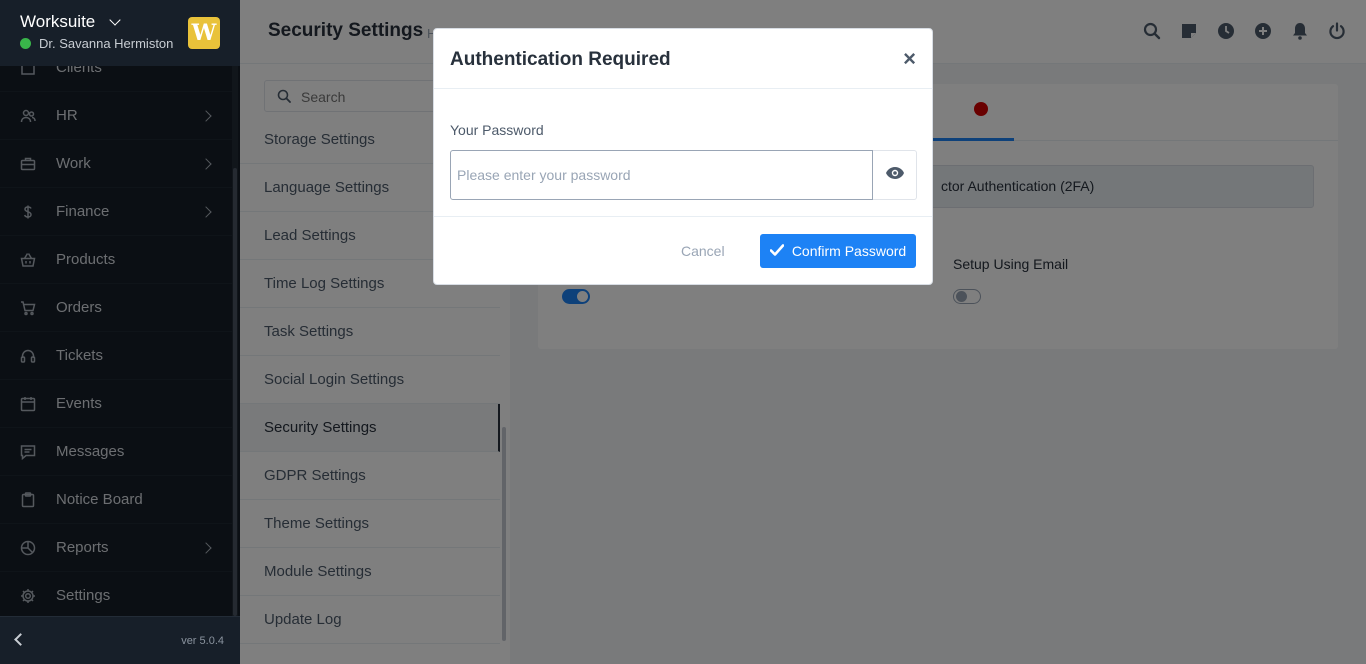 Image resolution: width=1366 pixels, height=664 pixels. Describe the element at coordinates (120, 640) in the screenshot. I see `sidebar-footer: ver 5.0.4` at that location.